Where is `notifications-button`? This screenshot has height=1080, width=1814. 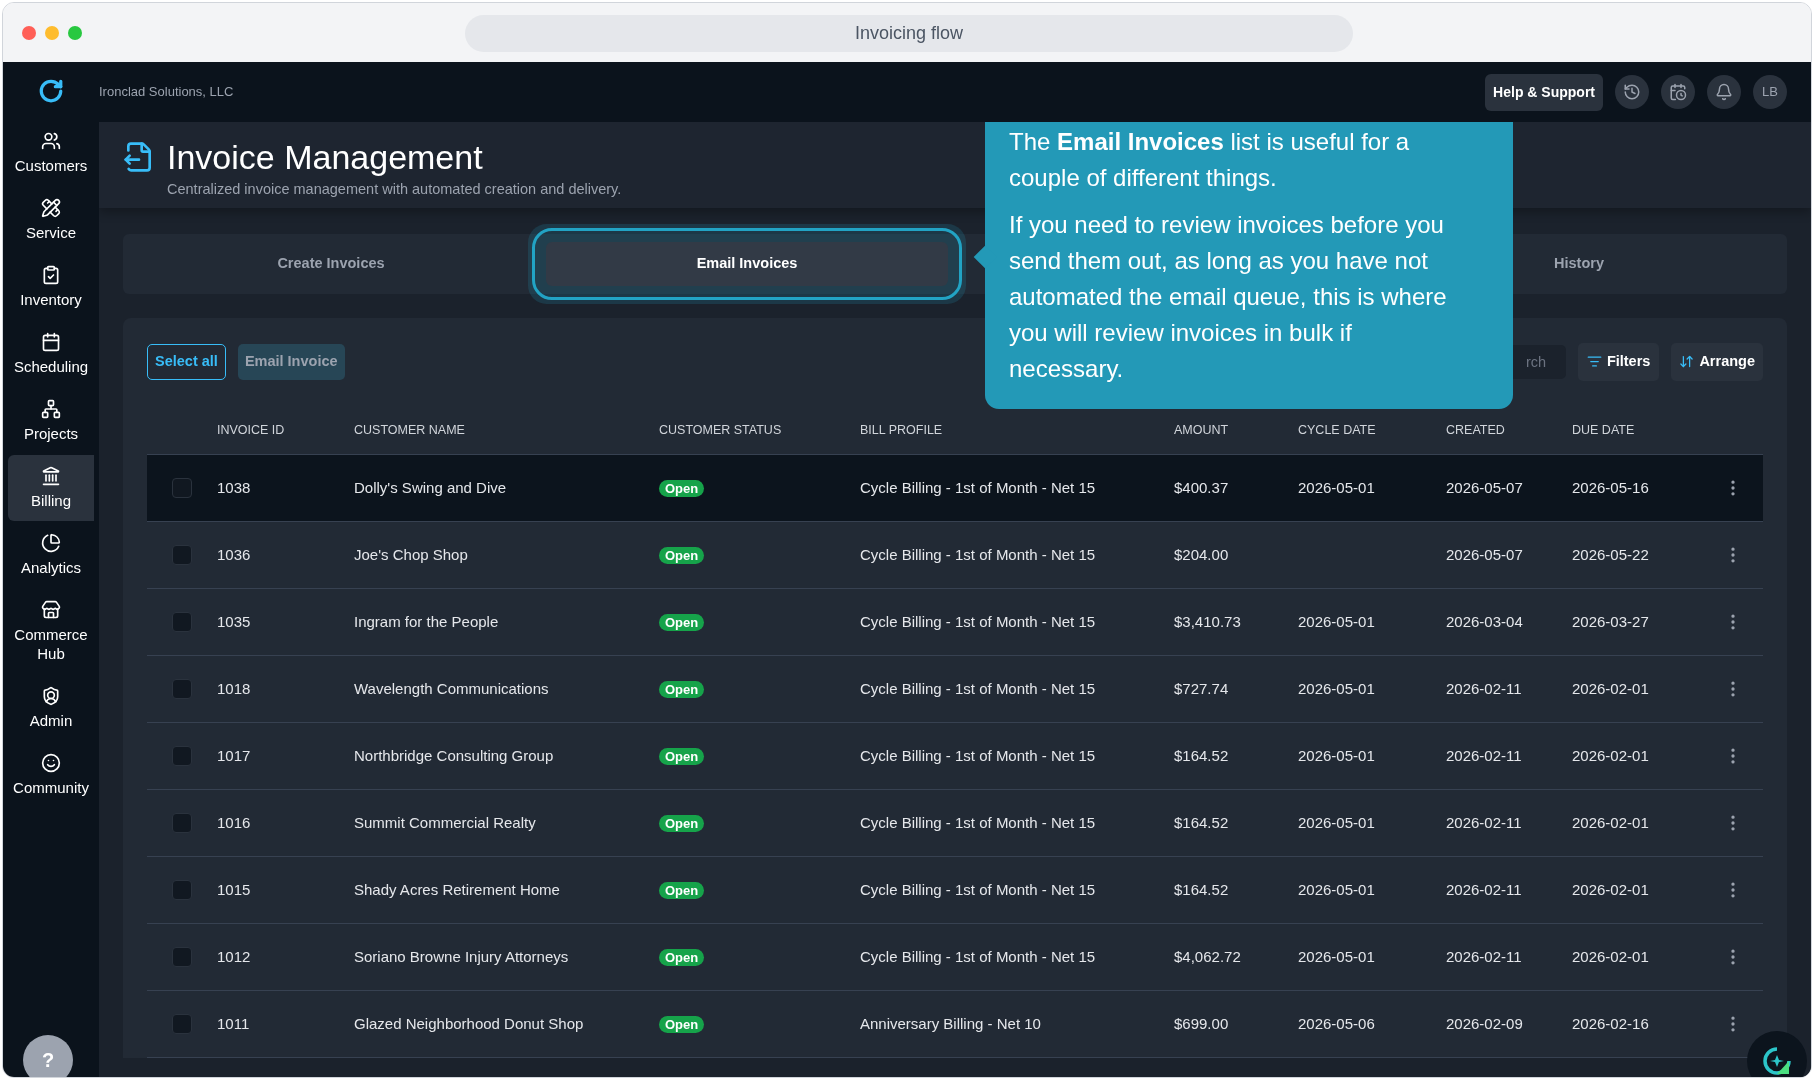 notifications-button is located at coordinates (1724, 92).